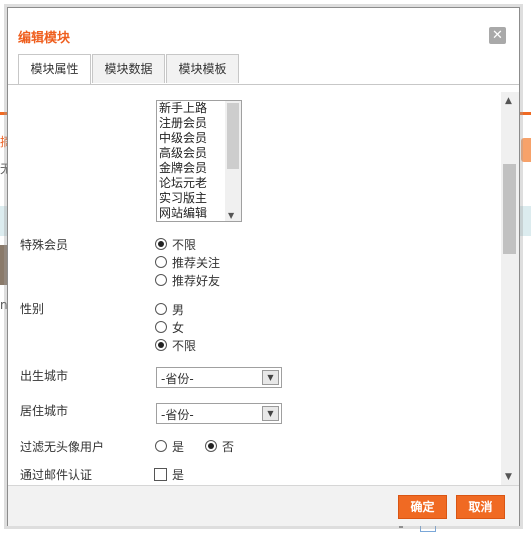 This screenshot has height=542, width=531. I want to click on chevron-up-icon: ▲, so click(508, 101).